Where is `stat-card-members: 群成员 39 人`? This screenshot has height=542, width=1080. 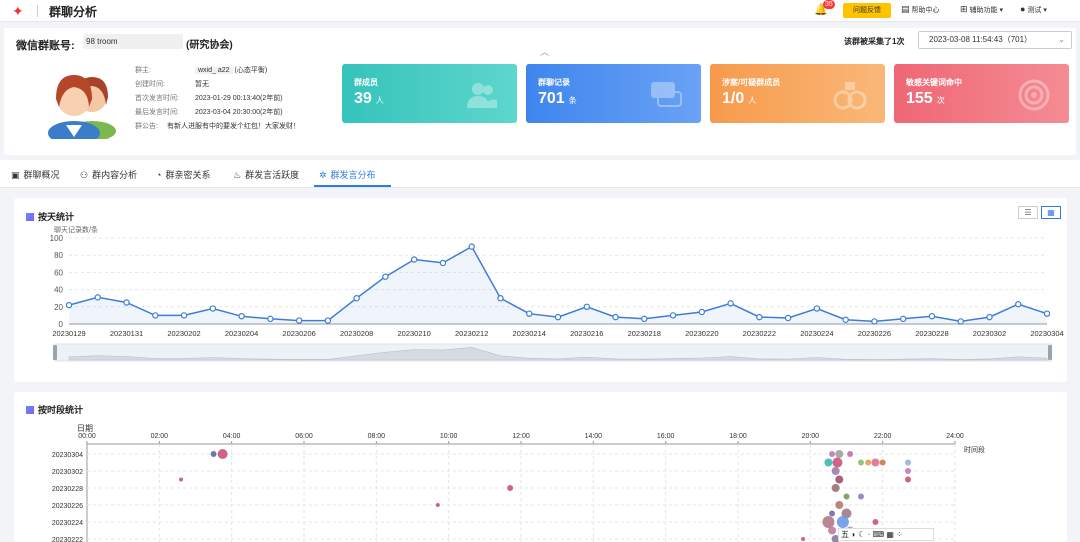 stat-card-members: 群成员 39 人 is located at coordinates (429, 93).